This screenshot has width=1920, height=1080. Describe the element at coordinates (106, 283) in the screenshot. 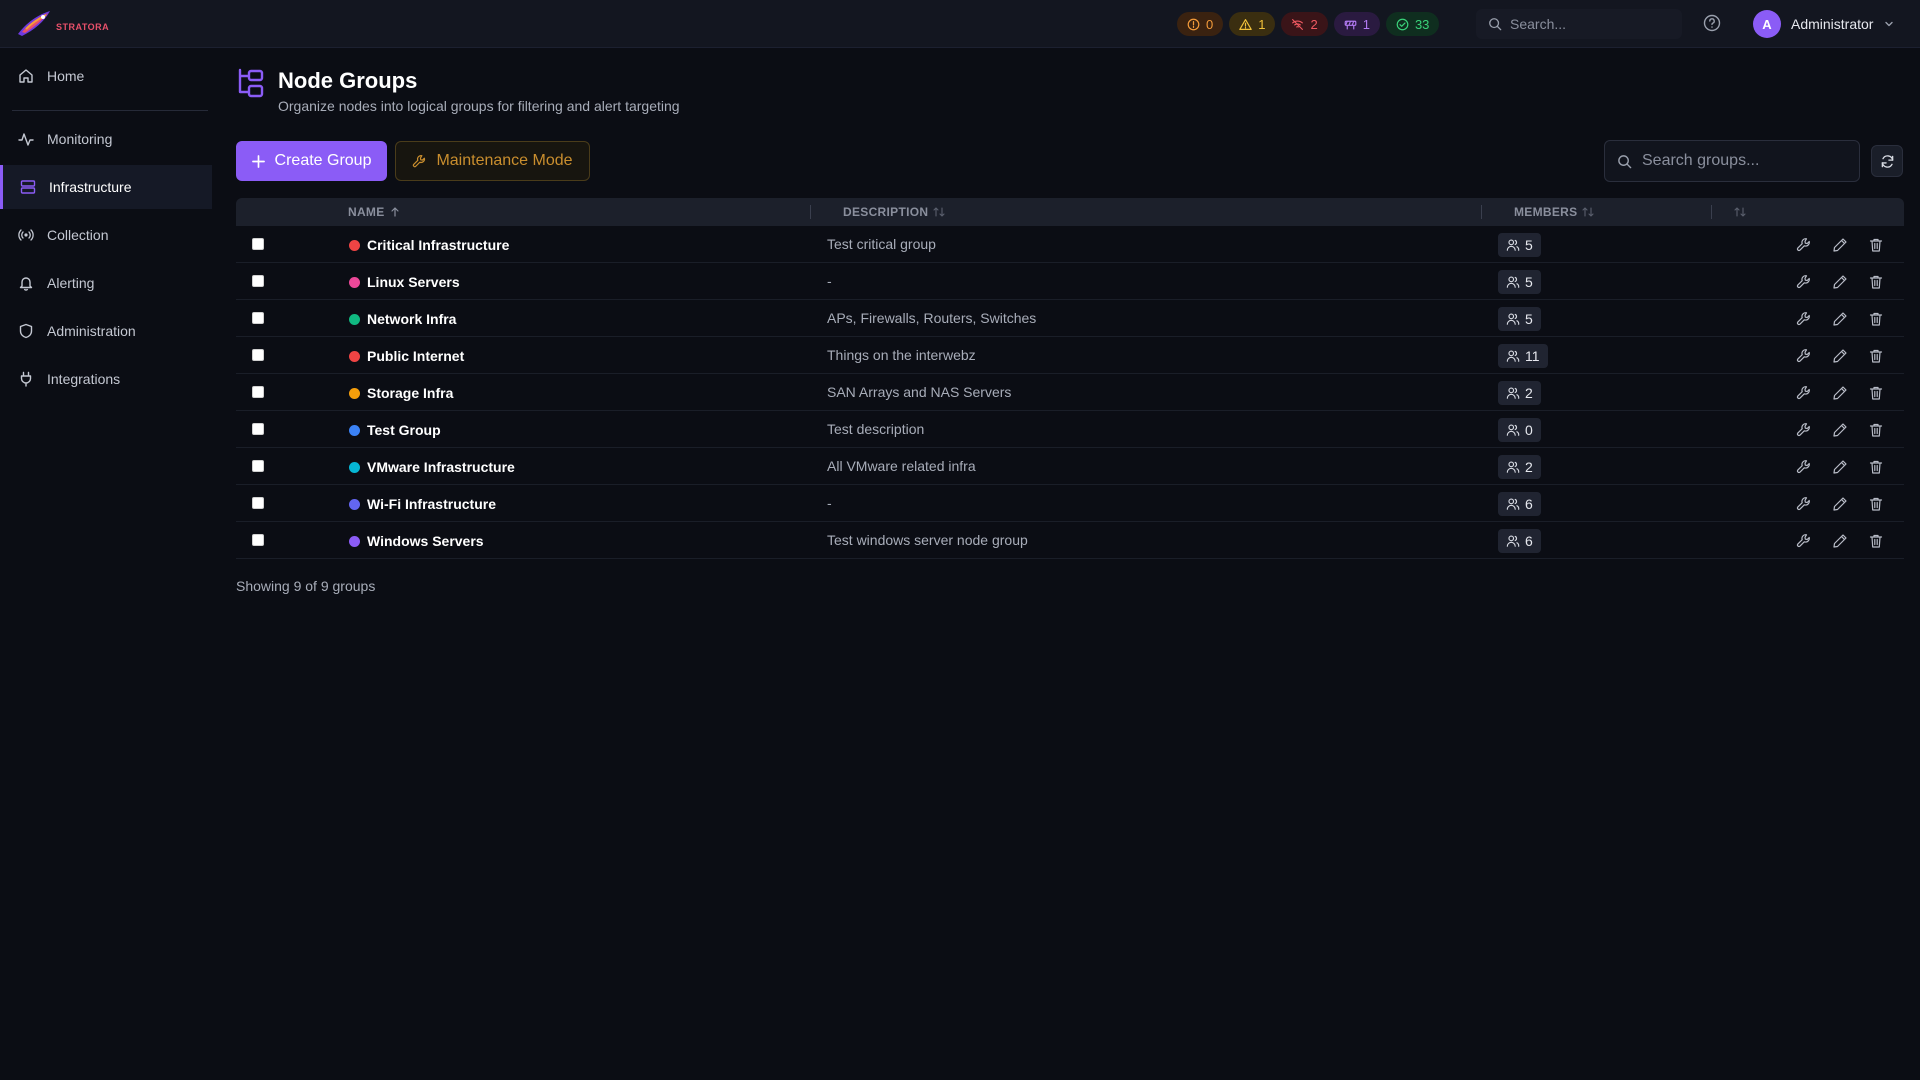

I see `sidebar-item-alerting: Alerting` at that location.